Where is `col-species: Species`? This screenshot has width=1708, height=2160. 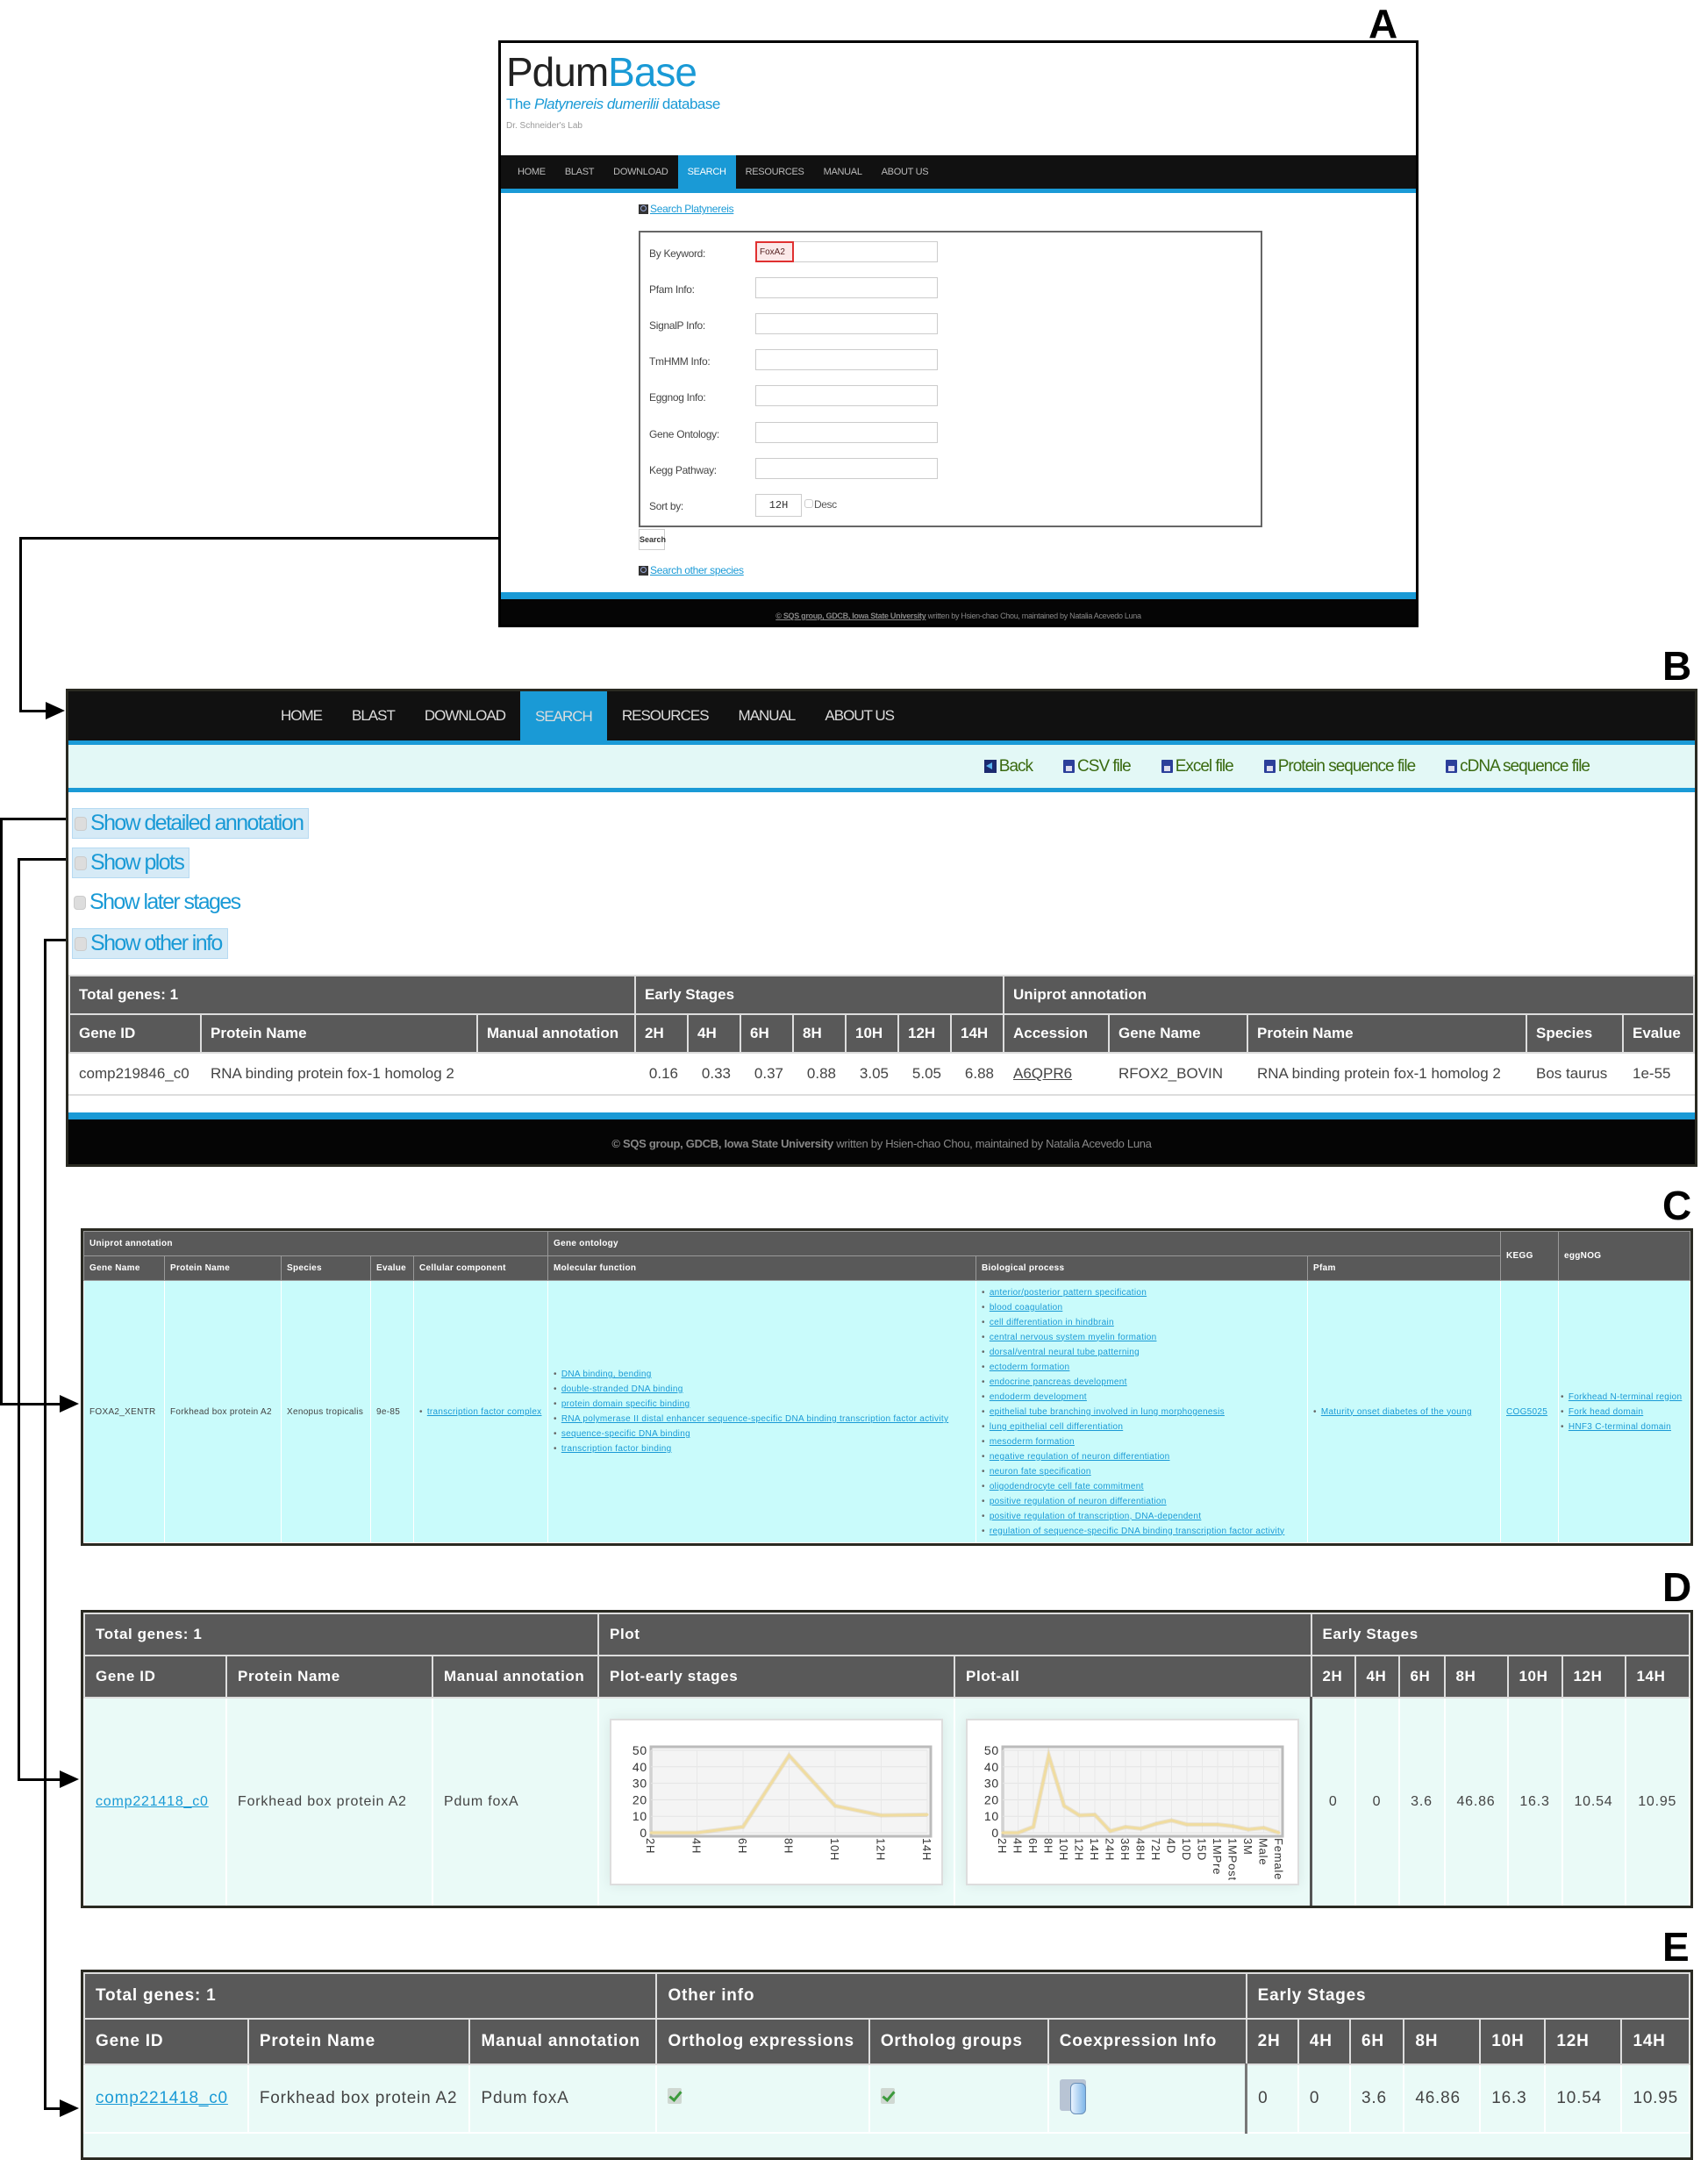
col-species: Species is located at coordinates (1575, 1033).